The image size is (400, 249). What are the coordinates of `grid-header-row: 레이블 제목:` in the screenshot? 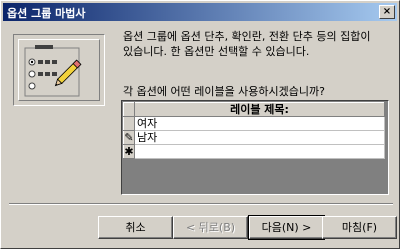 It's located at (254, 109).